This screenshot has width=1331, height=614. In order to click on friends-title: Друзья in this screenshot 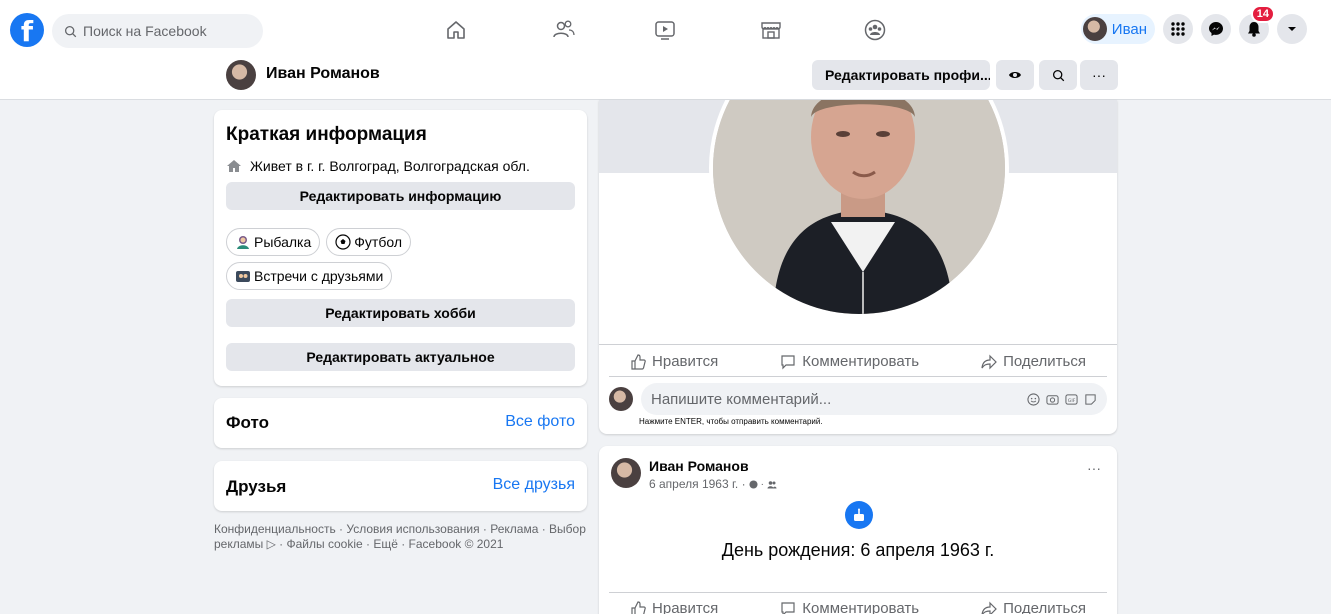, I will do `click(256, 486)`.